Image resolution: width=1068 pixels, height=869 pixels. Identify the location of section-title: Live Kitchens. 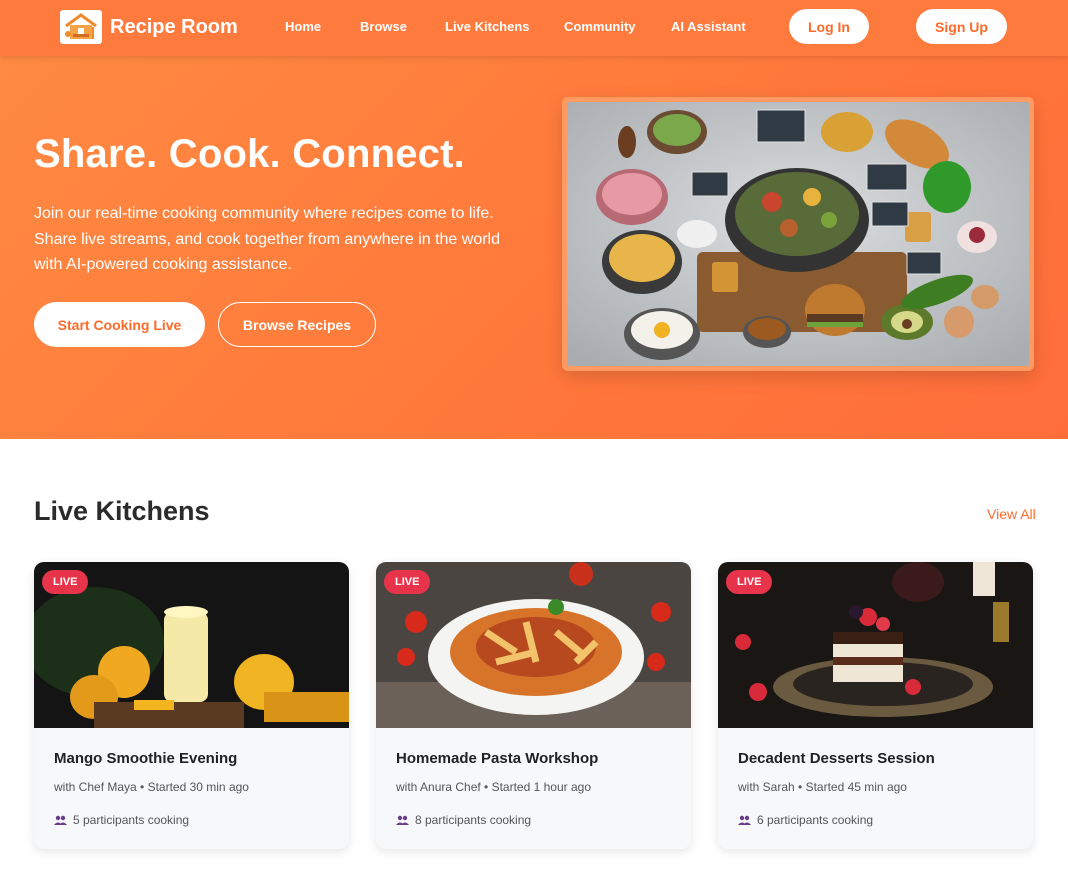
(122, 511).